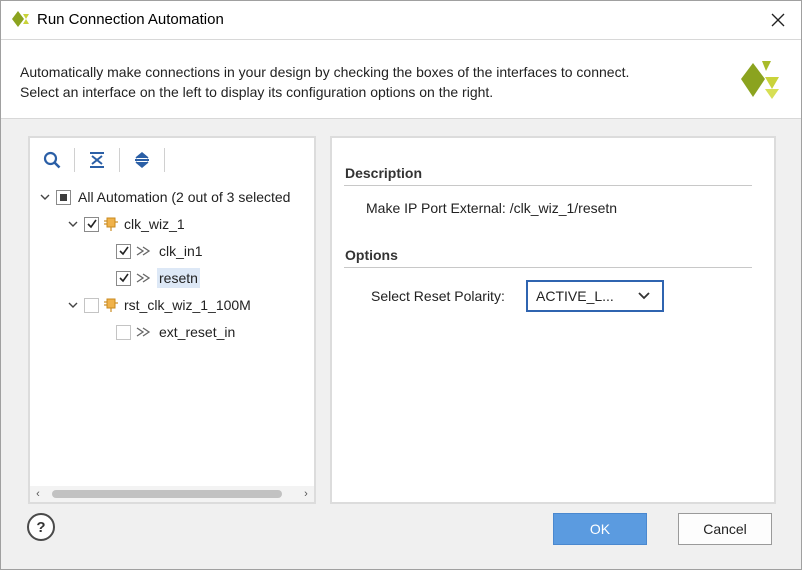 The height and width of the screenshot is (570, 802). I want to click on description-title: Description, so click(384, 173).